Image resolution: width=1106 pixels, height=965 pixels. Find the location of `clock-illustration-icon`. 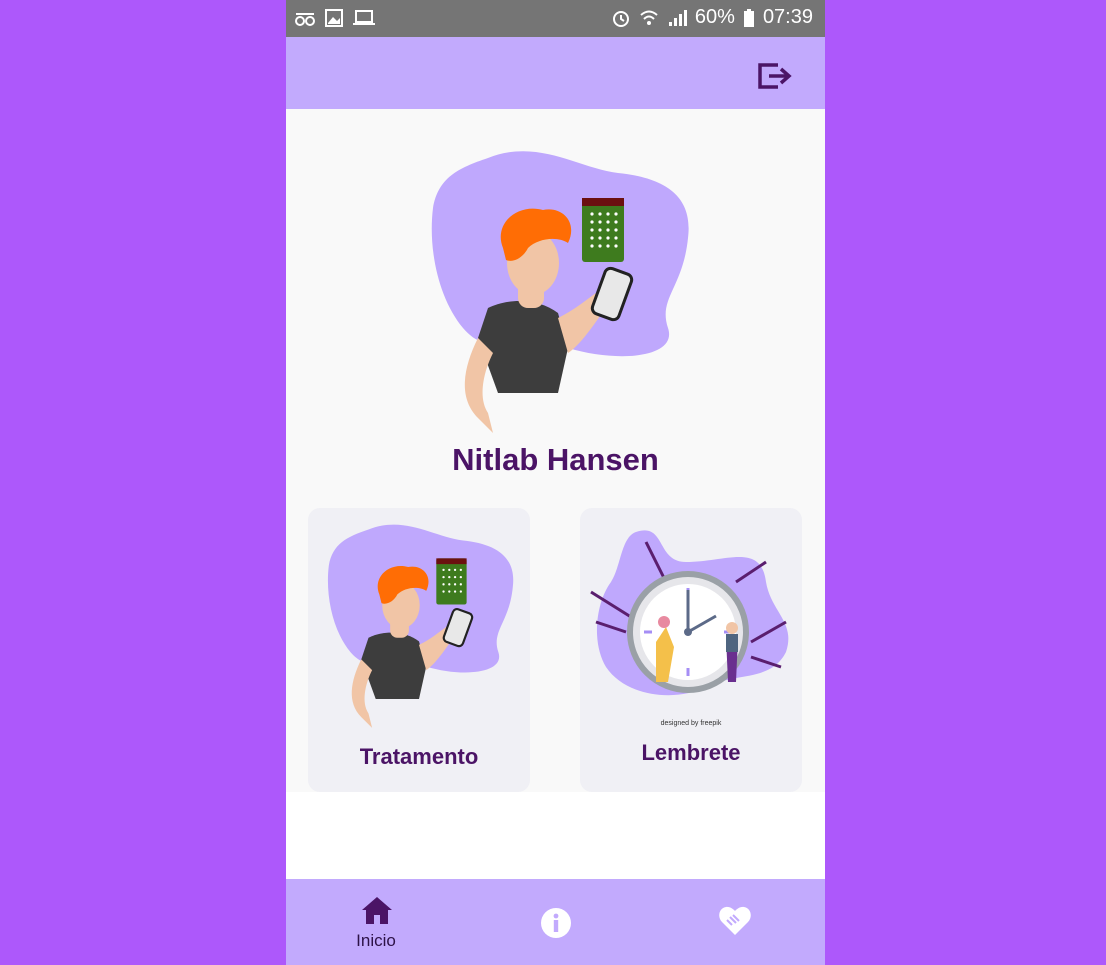

clock-illustration-icon is located at coordinates (689, 613).